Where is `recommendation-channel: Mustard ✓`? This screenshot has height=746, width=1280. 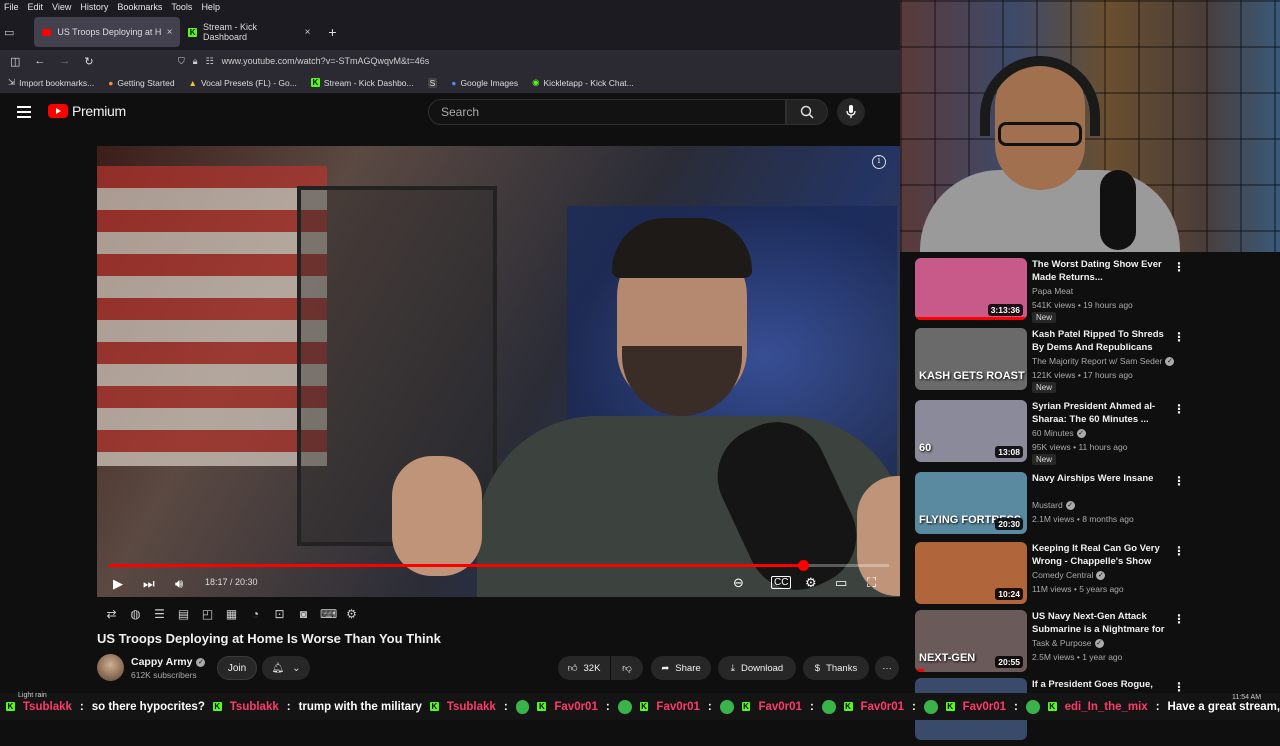 recommendation-channel: Mustard ✓ is located at coordinates (1053, 505).